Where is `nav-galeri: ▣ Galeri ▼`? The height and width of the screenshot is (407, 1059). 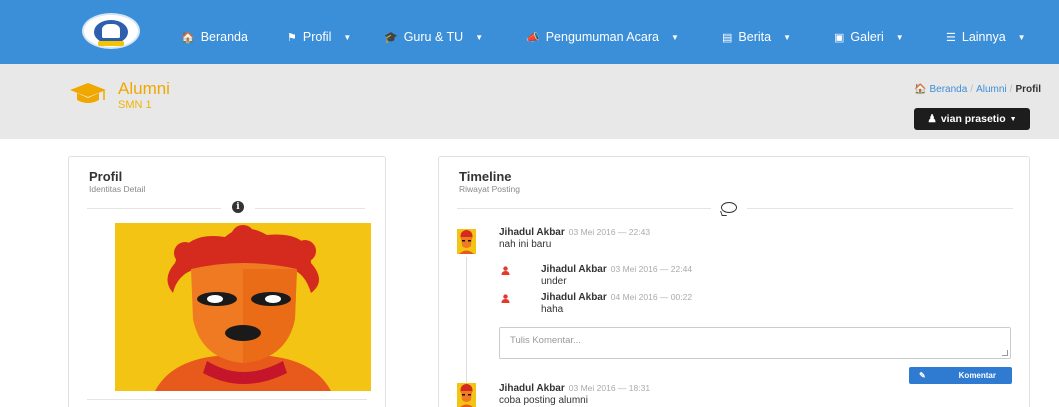
nav-galeri: ▣ Galeri ▼ is located at coordinates (869, 37).